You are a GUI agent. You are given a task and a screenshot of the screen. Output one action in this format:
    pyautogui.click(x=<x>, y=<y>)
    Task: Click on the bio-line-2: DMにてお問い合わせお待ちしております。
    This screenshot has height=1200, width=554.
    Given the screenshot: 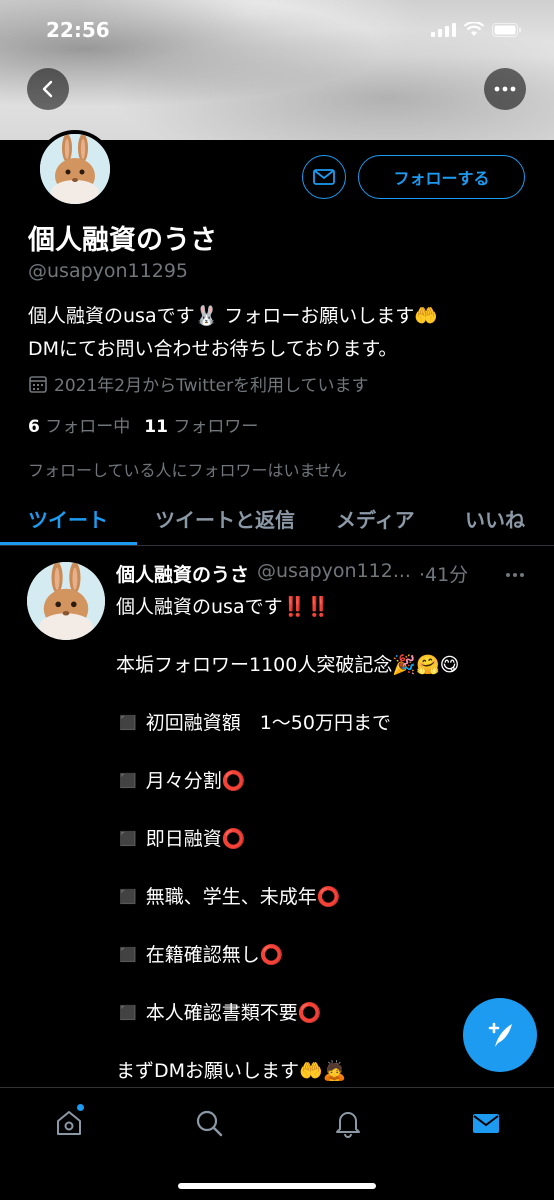 What is the action you would take?
    pyautogui.click(x=213, y=349)
    